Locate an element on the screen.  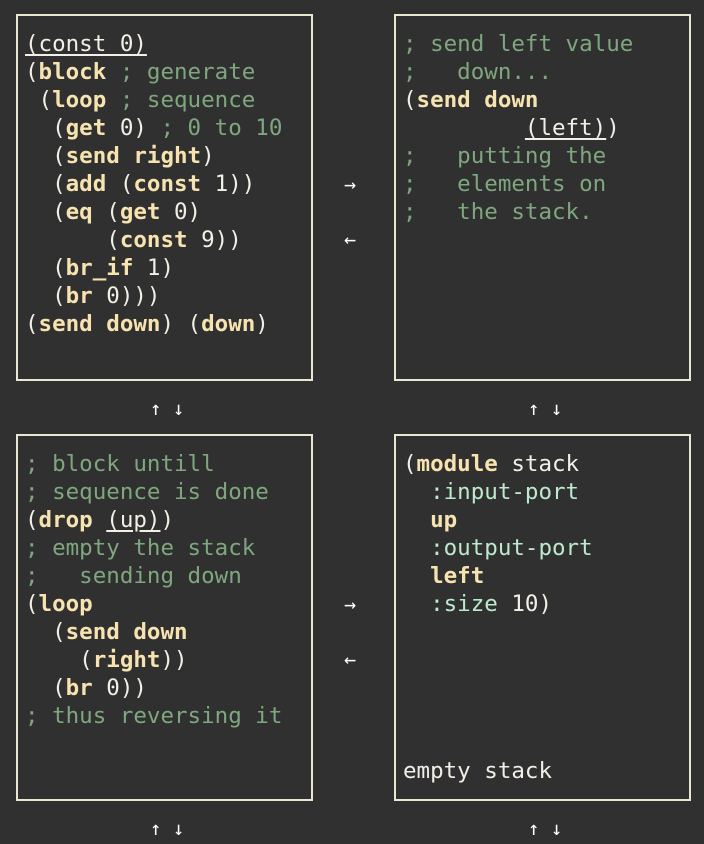
code-keyword: eq is located at coordinates (79, 212).